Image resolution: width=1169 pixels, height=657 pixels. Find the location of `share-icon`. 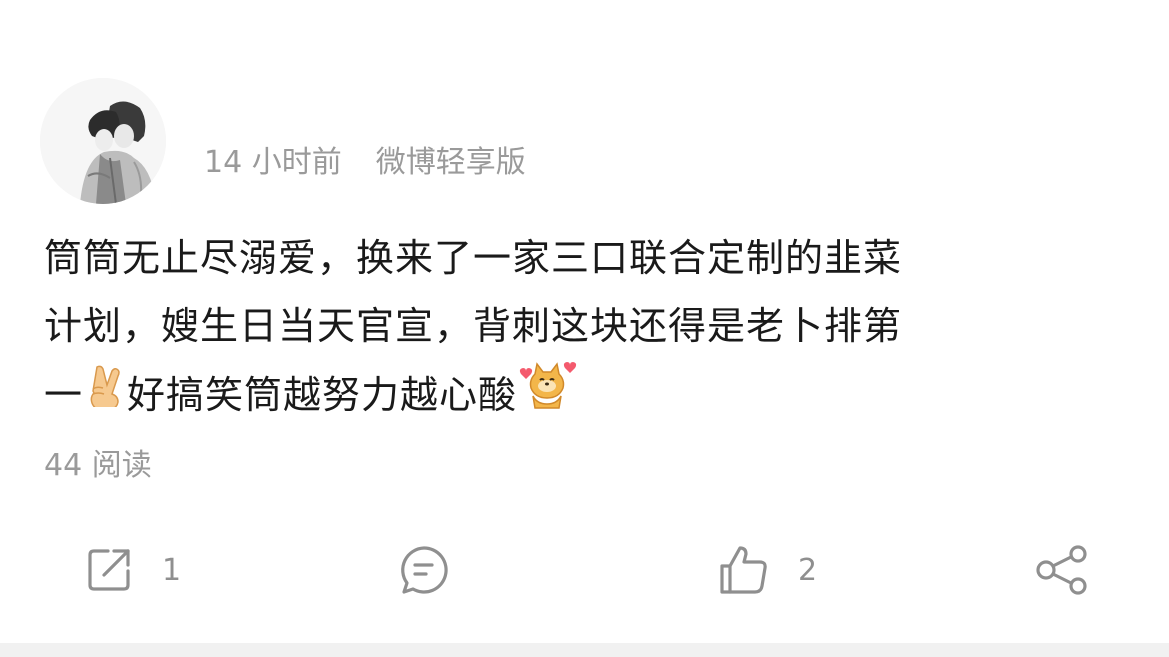

share-icon is located at coordinates (1062, 570).